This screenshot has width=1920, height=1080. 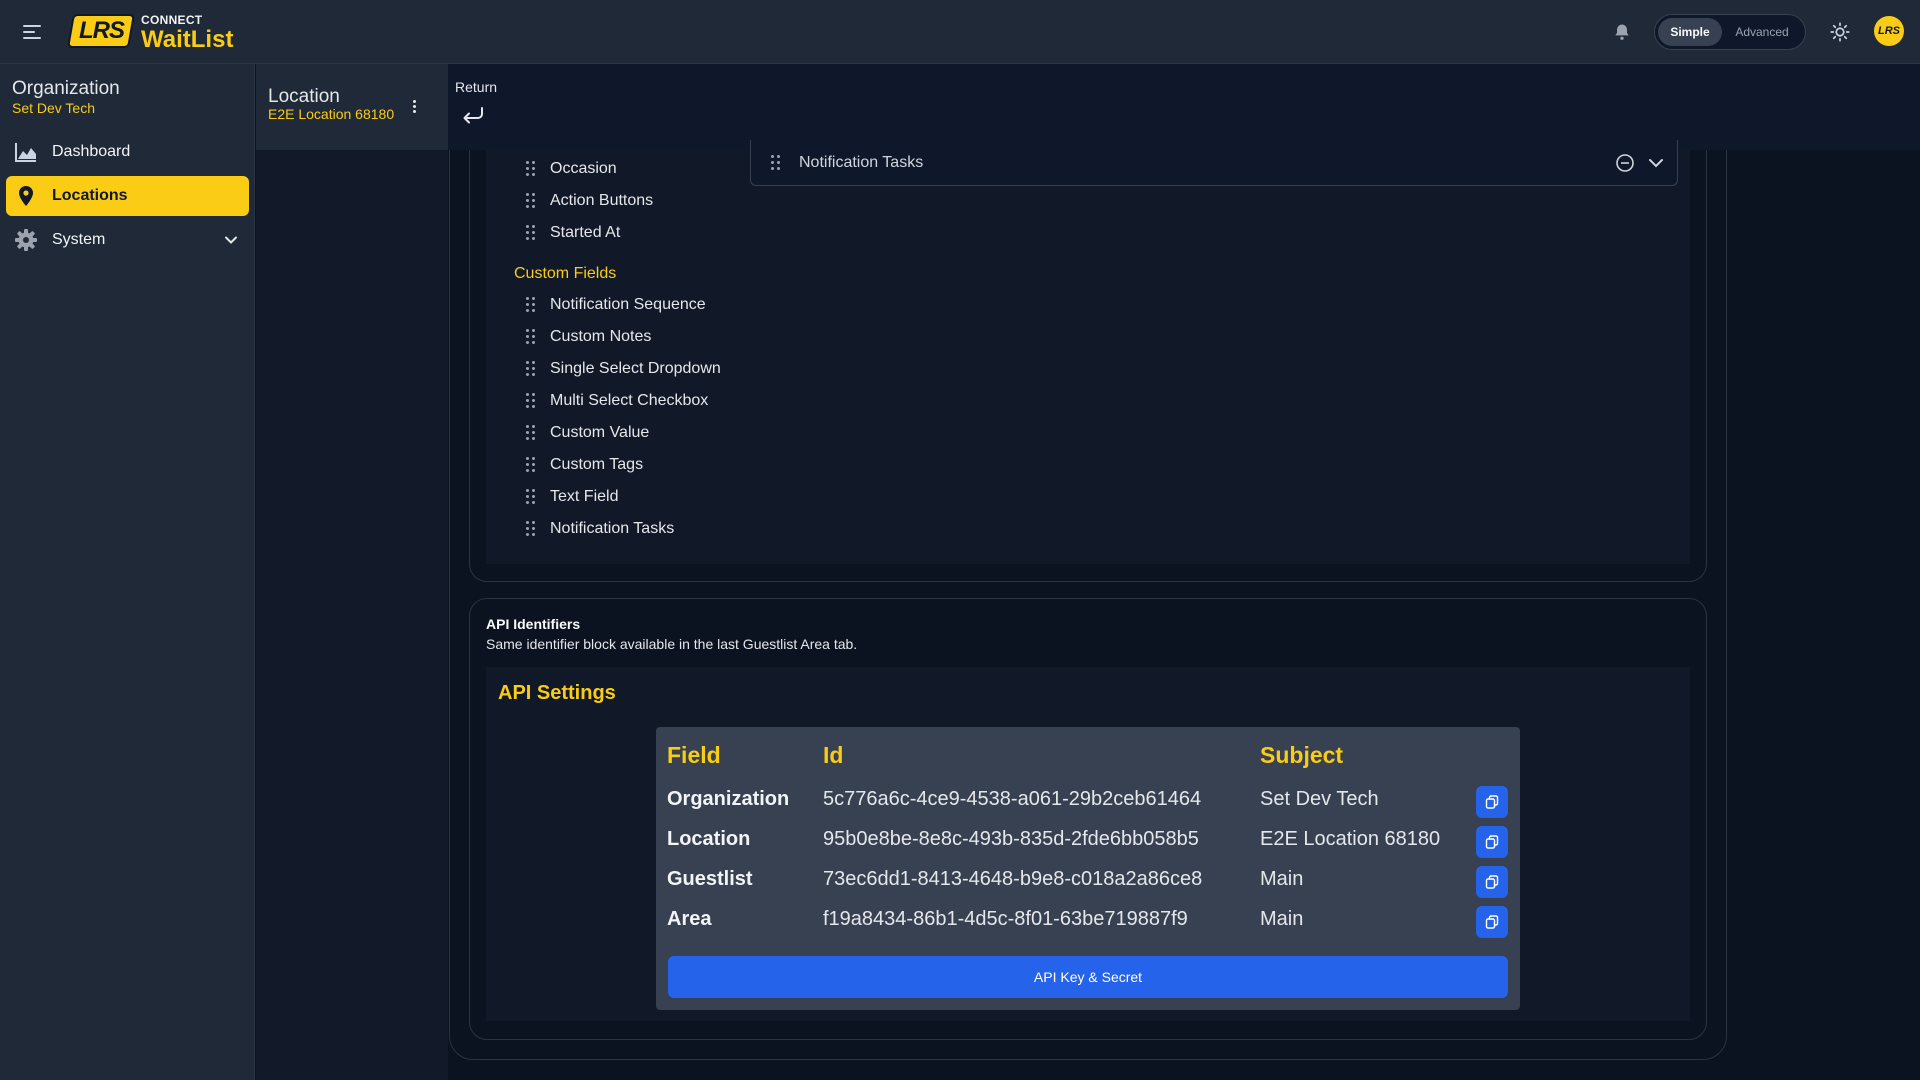 I want to click on sidebar-item-locations: Locations, so click(x=127, y=196).